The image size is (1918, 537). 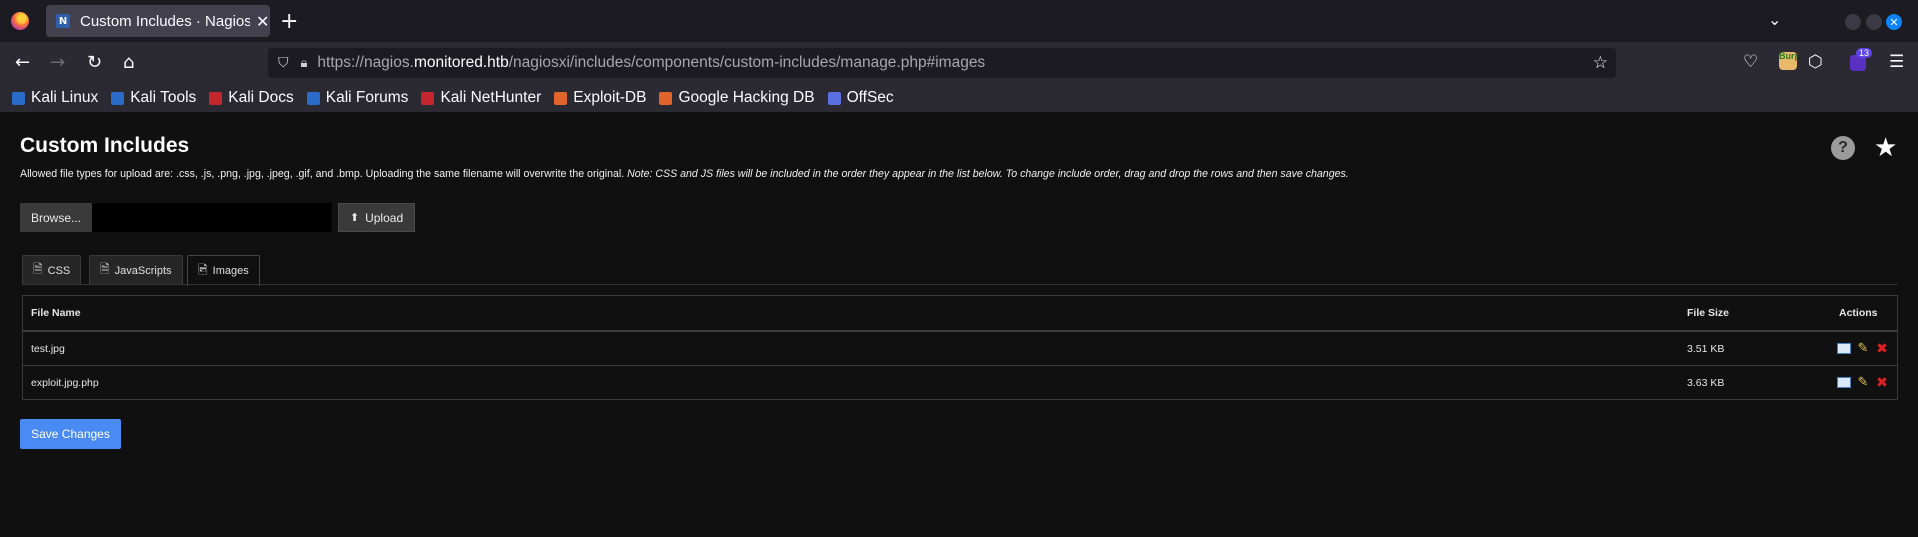 I want to click on bookmark-item: Exploit-DB, so click(x=600, y=98).